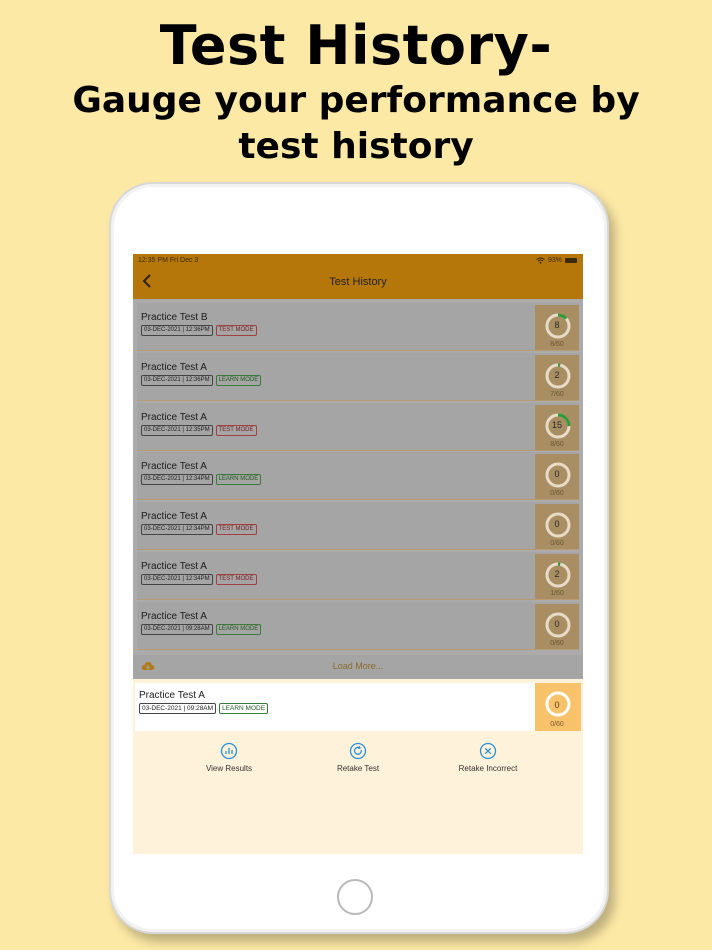  What do you see at coordinates (557, 394) in the screenshot?
I see `score-total: 7/60` at bounding box center [557, 394].